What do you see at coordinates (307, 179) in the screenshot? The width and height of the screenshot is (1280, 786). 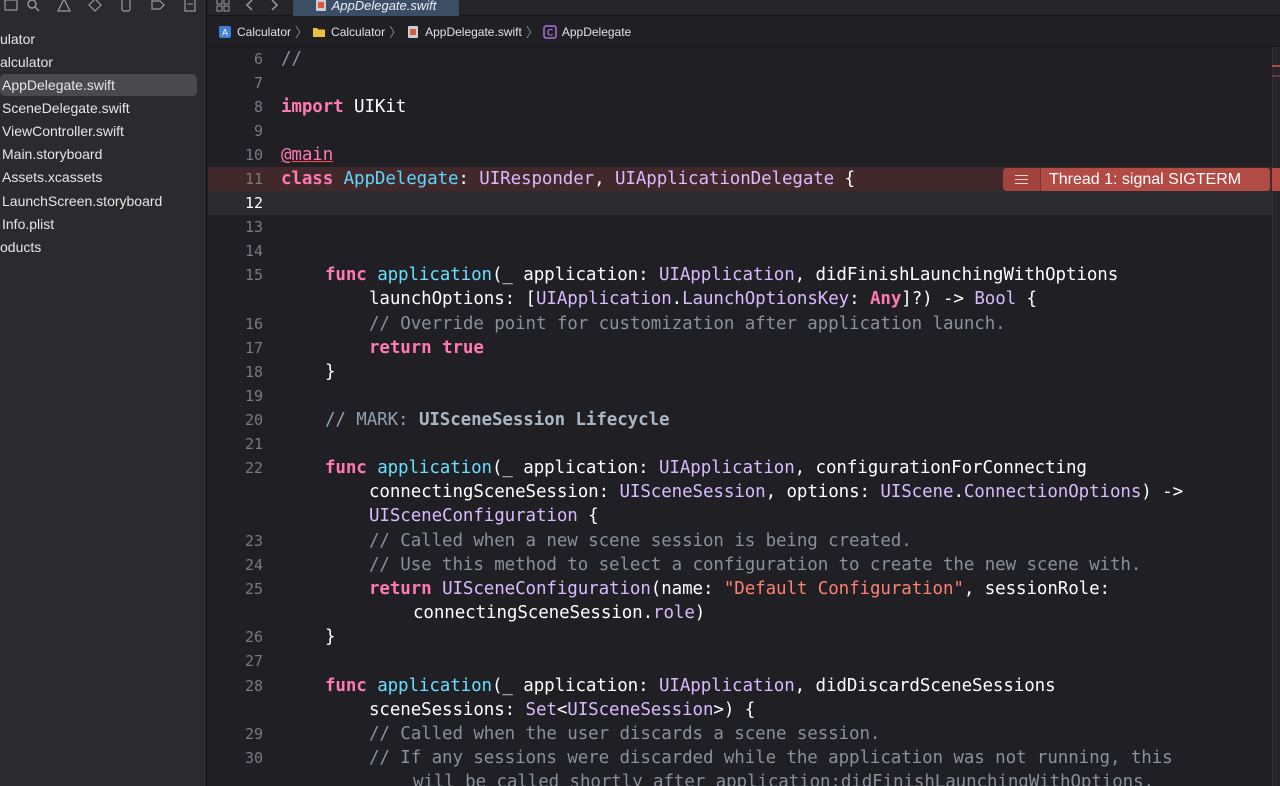 I see `code-keyword: class` at bounding box center [307, 179].